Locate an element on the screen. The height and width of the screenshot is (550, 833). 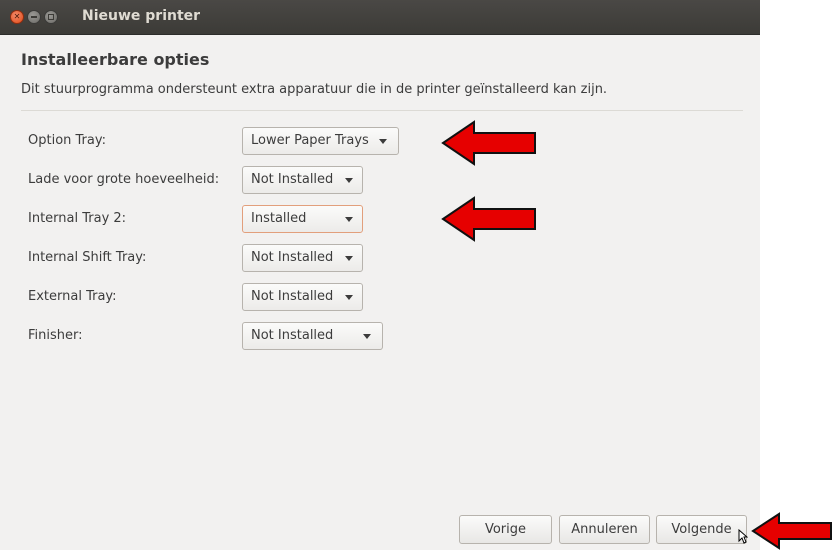
option-tray-dropdown: Lower Paper Trays is located at coordinates (320, 141).